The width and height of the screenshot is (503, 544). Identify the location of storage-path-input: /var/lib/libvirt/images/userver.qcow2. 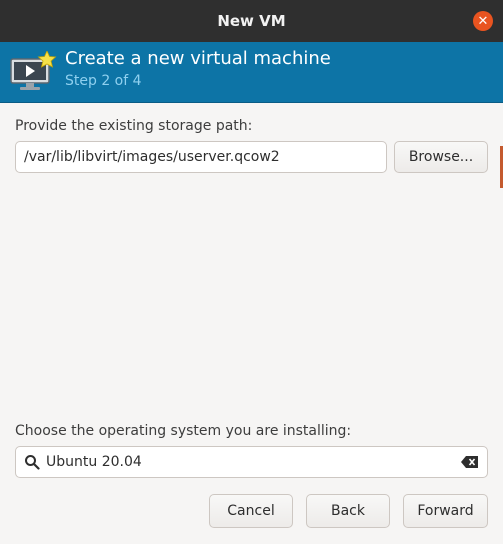
(201, 157).